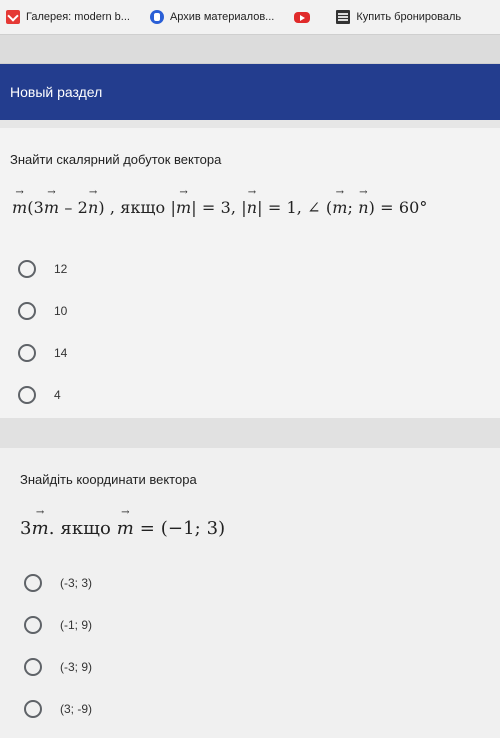  Describe the element at coordinates (13, 17) in the screenshot. I see `gallery-icon` at that location.